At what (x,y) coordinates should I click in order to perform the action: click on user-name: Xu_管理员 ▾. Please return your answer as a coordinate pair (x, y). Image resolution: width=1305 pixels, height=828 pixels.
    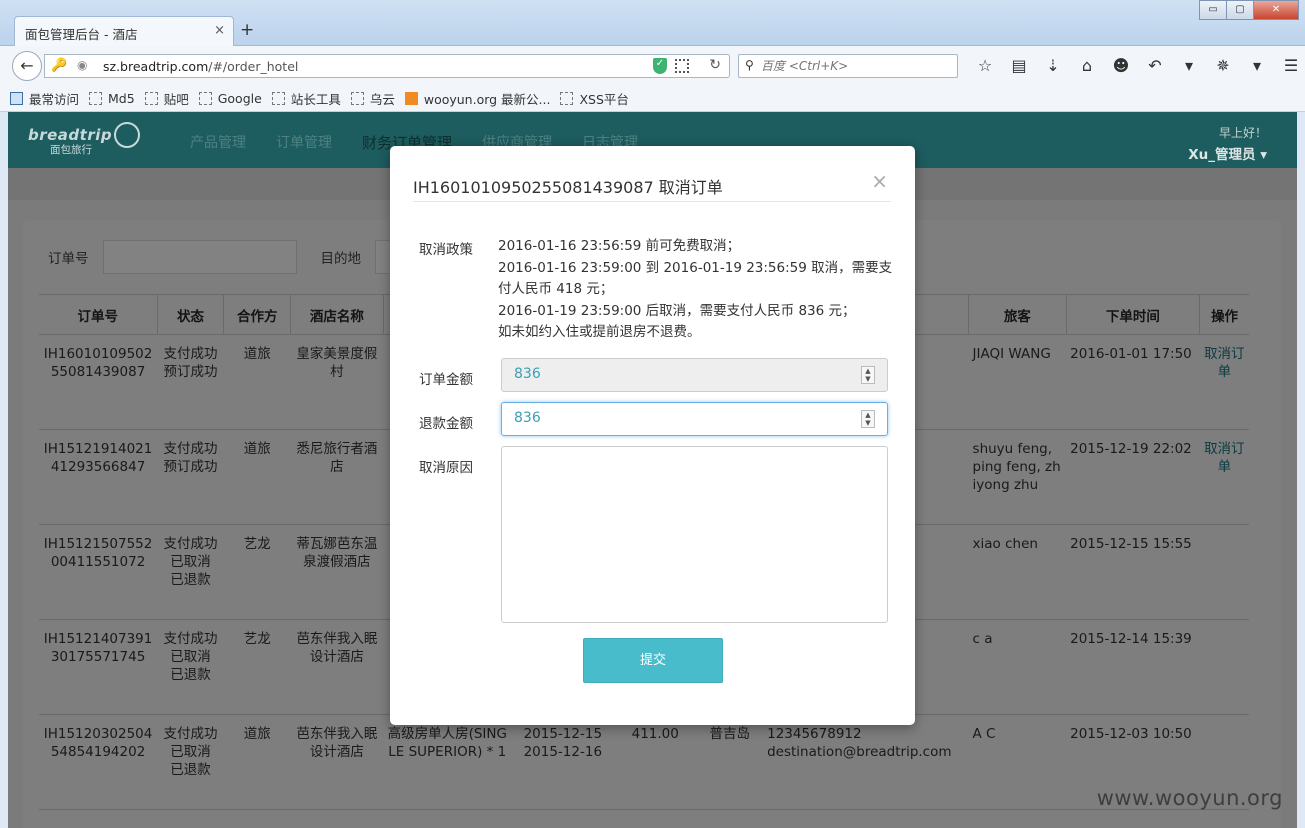
    Looking at the image, I should click on (1227, 155).